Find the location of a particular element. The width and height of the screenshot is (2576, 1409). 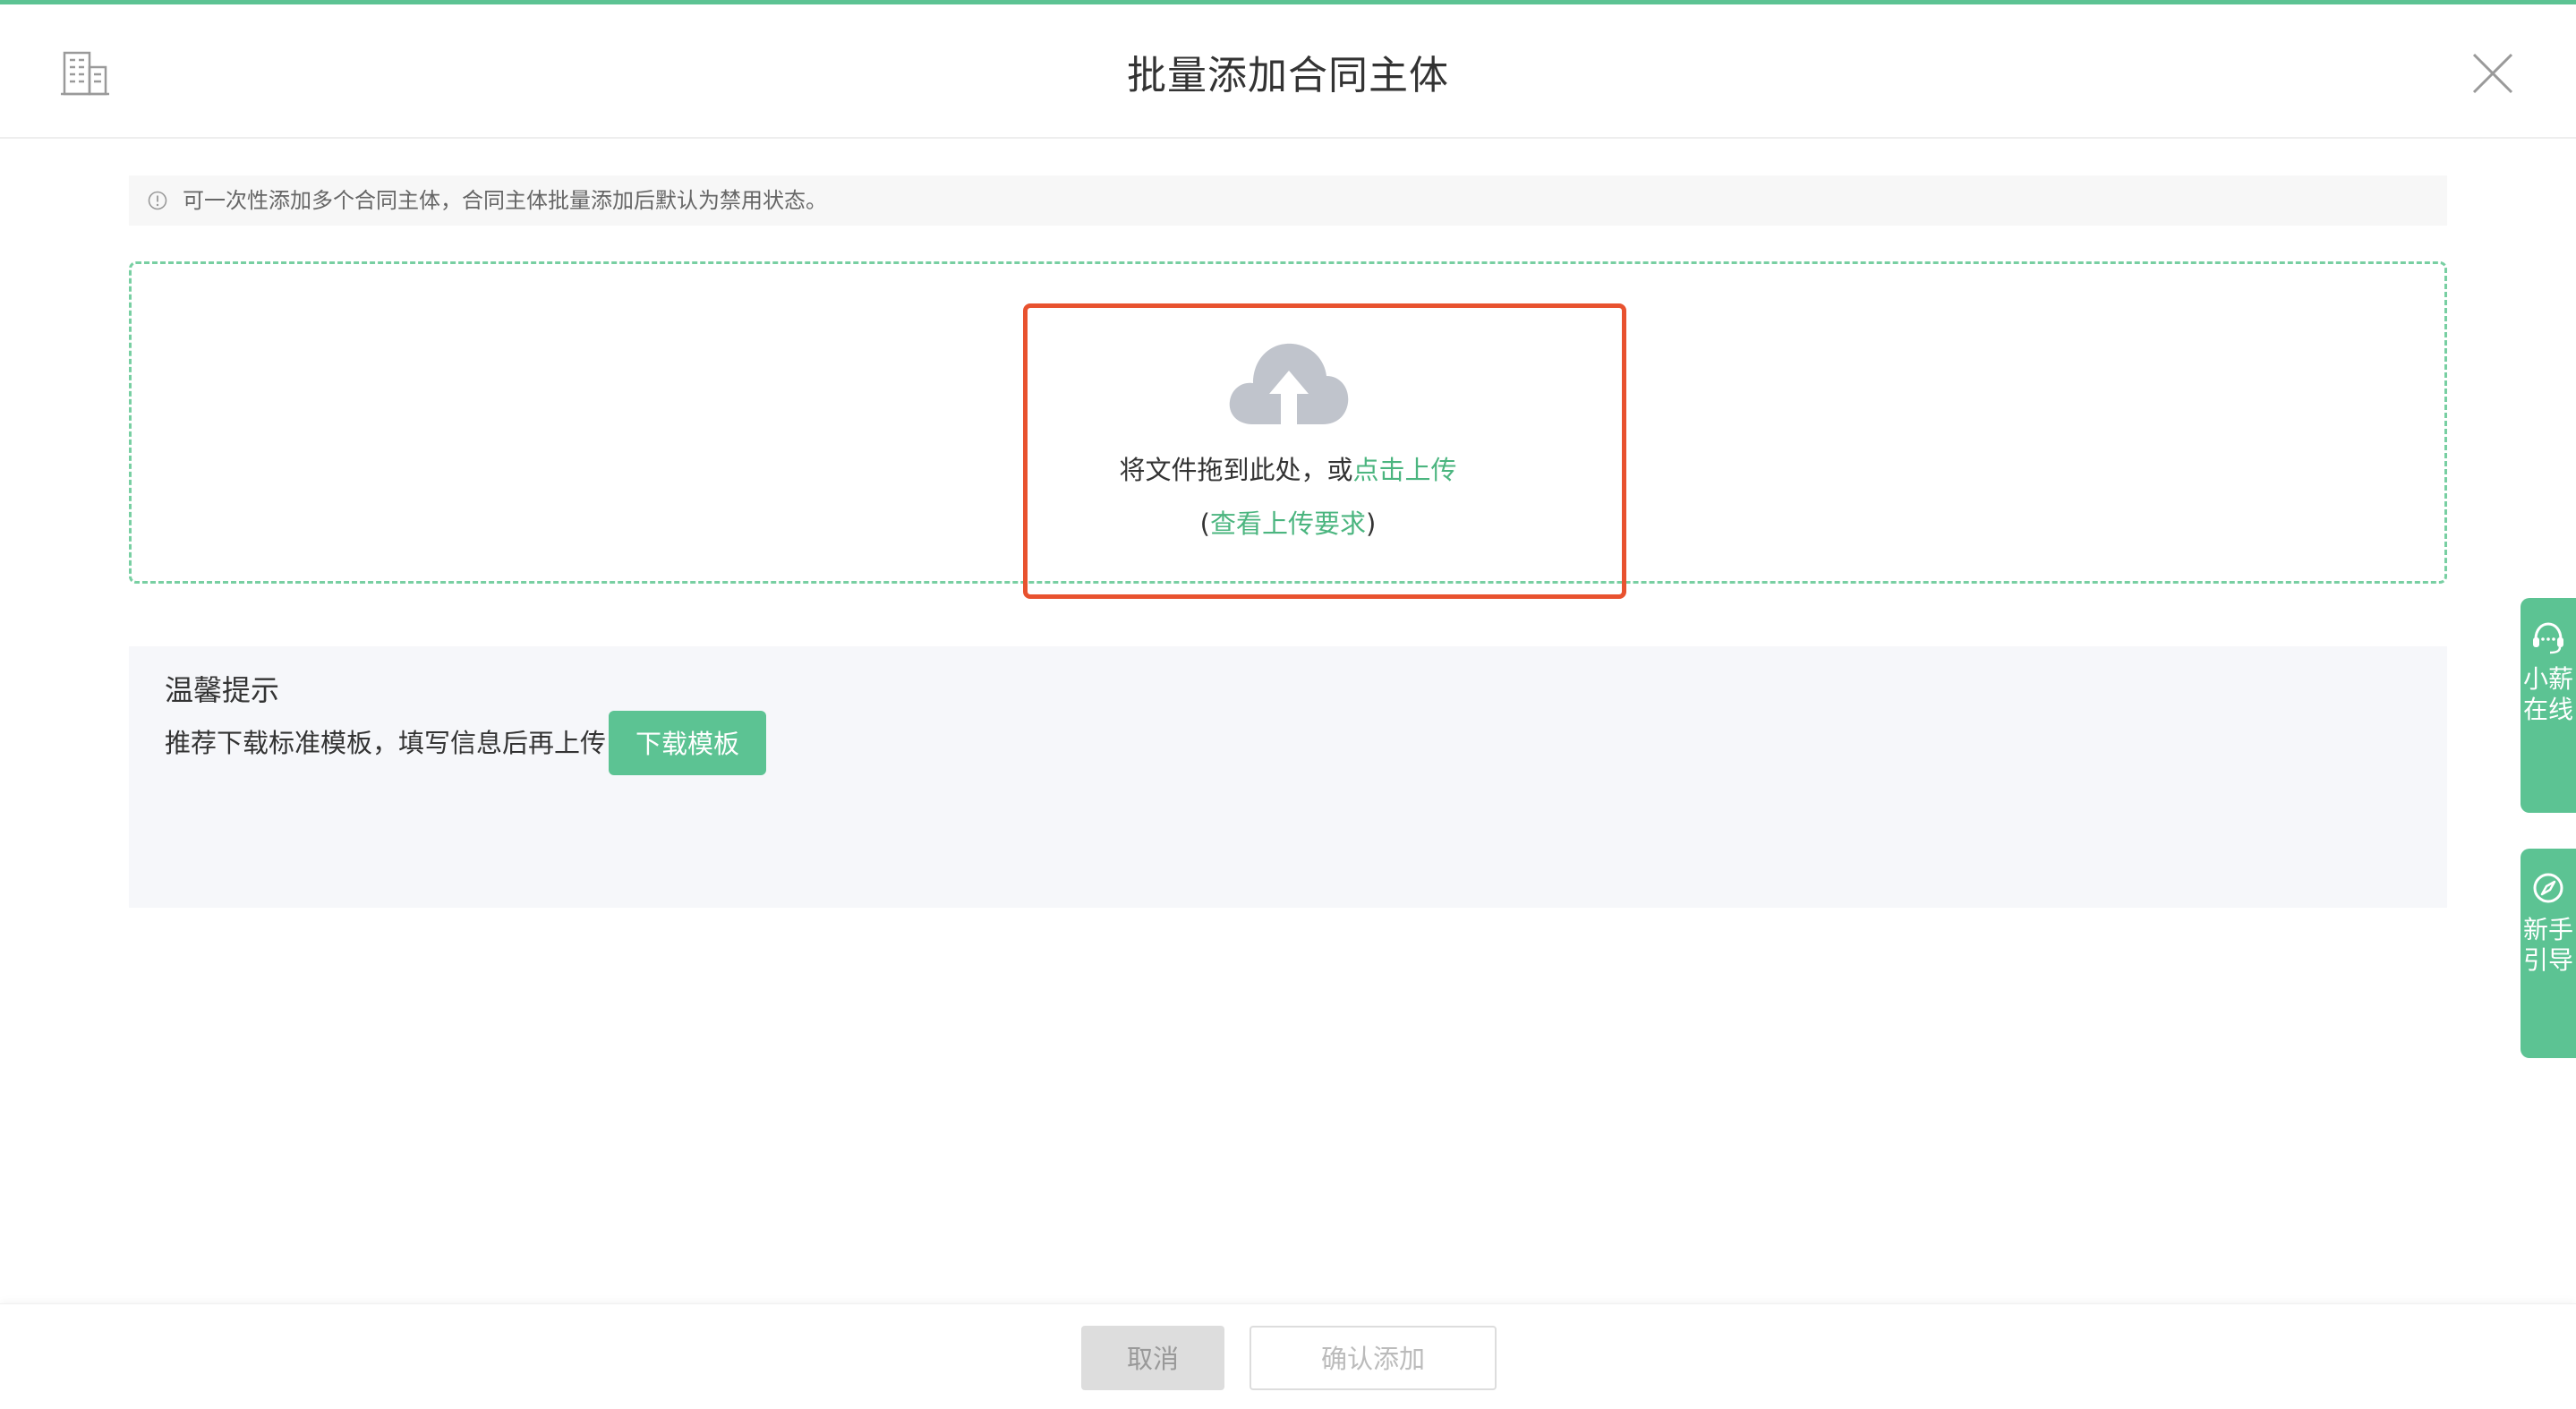

upload-requirements: (查看上传要求) is located at coordinates (1288, 523).